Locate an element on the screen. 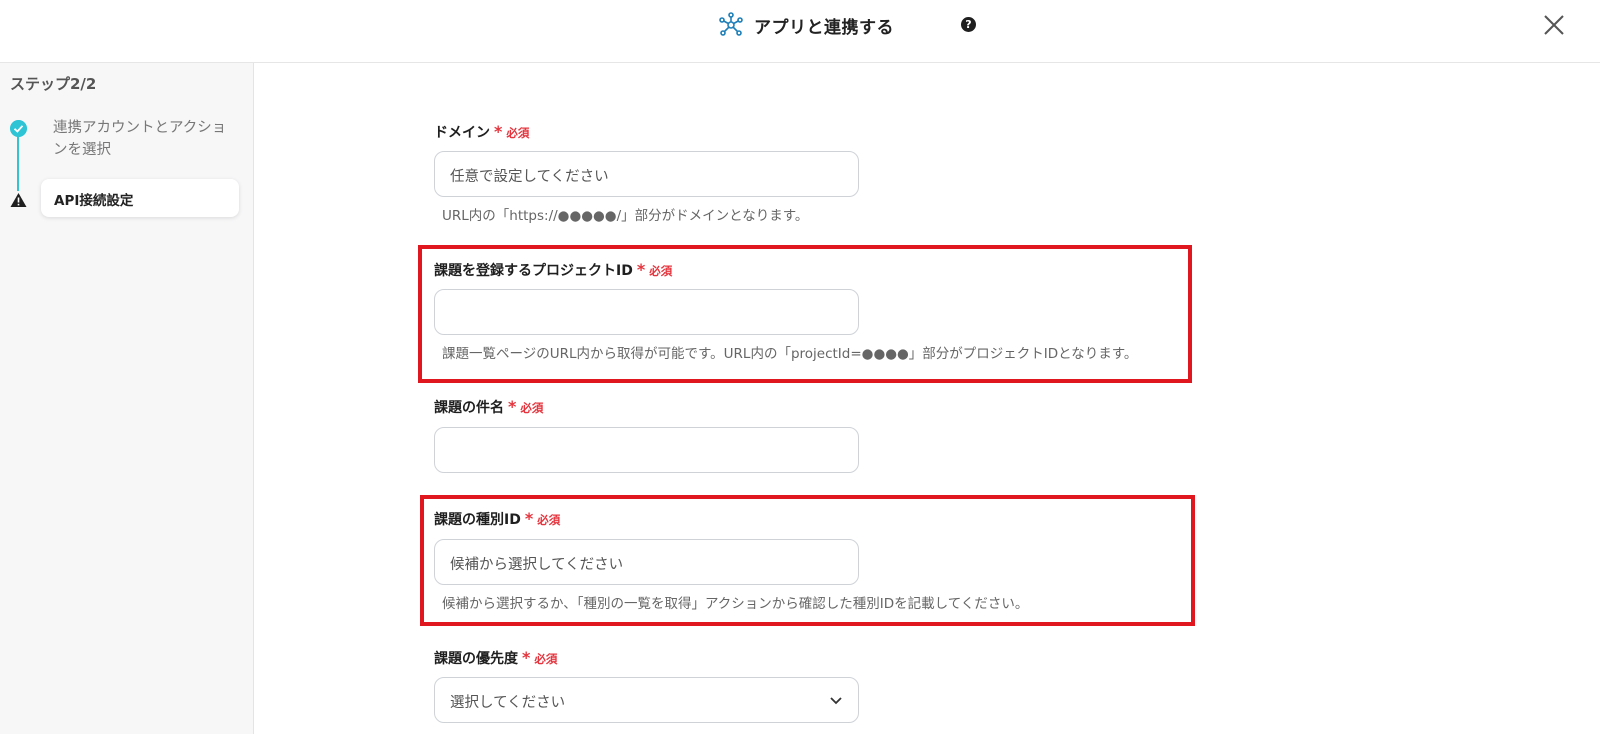  sidebar-step-api-settings-label: API接続設定 is located at coordinates (94, 201).